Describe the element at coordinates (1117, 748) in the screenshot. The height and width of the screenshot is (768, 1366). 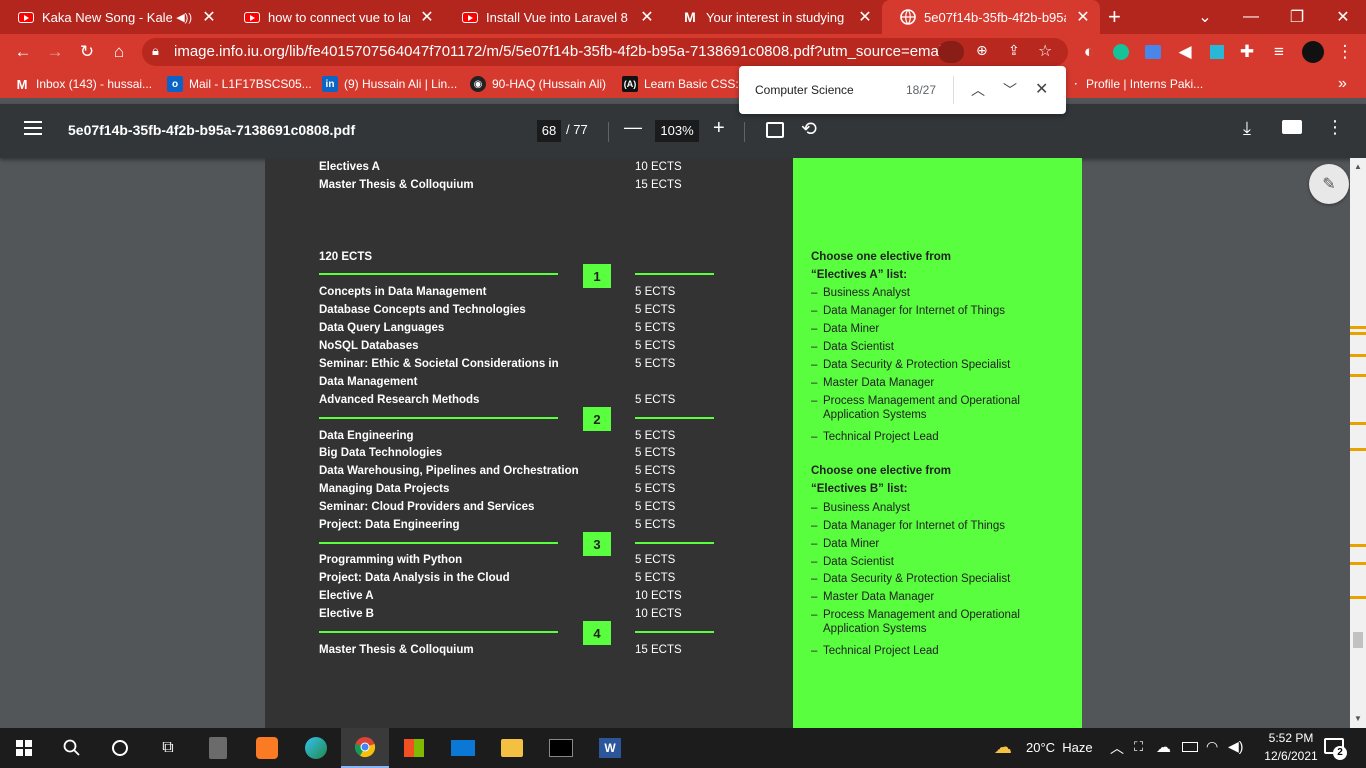
I see `tray-overflow-icon: ︿` at that location.